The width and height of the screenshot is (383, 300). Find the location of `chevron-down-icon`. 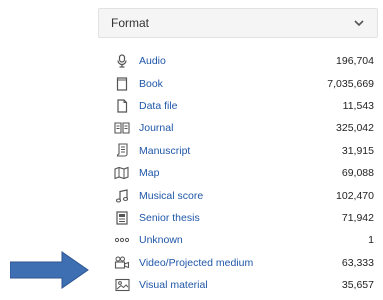

chevron-down-icon is located at coordinates (359, 23).